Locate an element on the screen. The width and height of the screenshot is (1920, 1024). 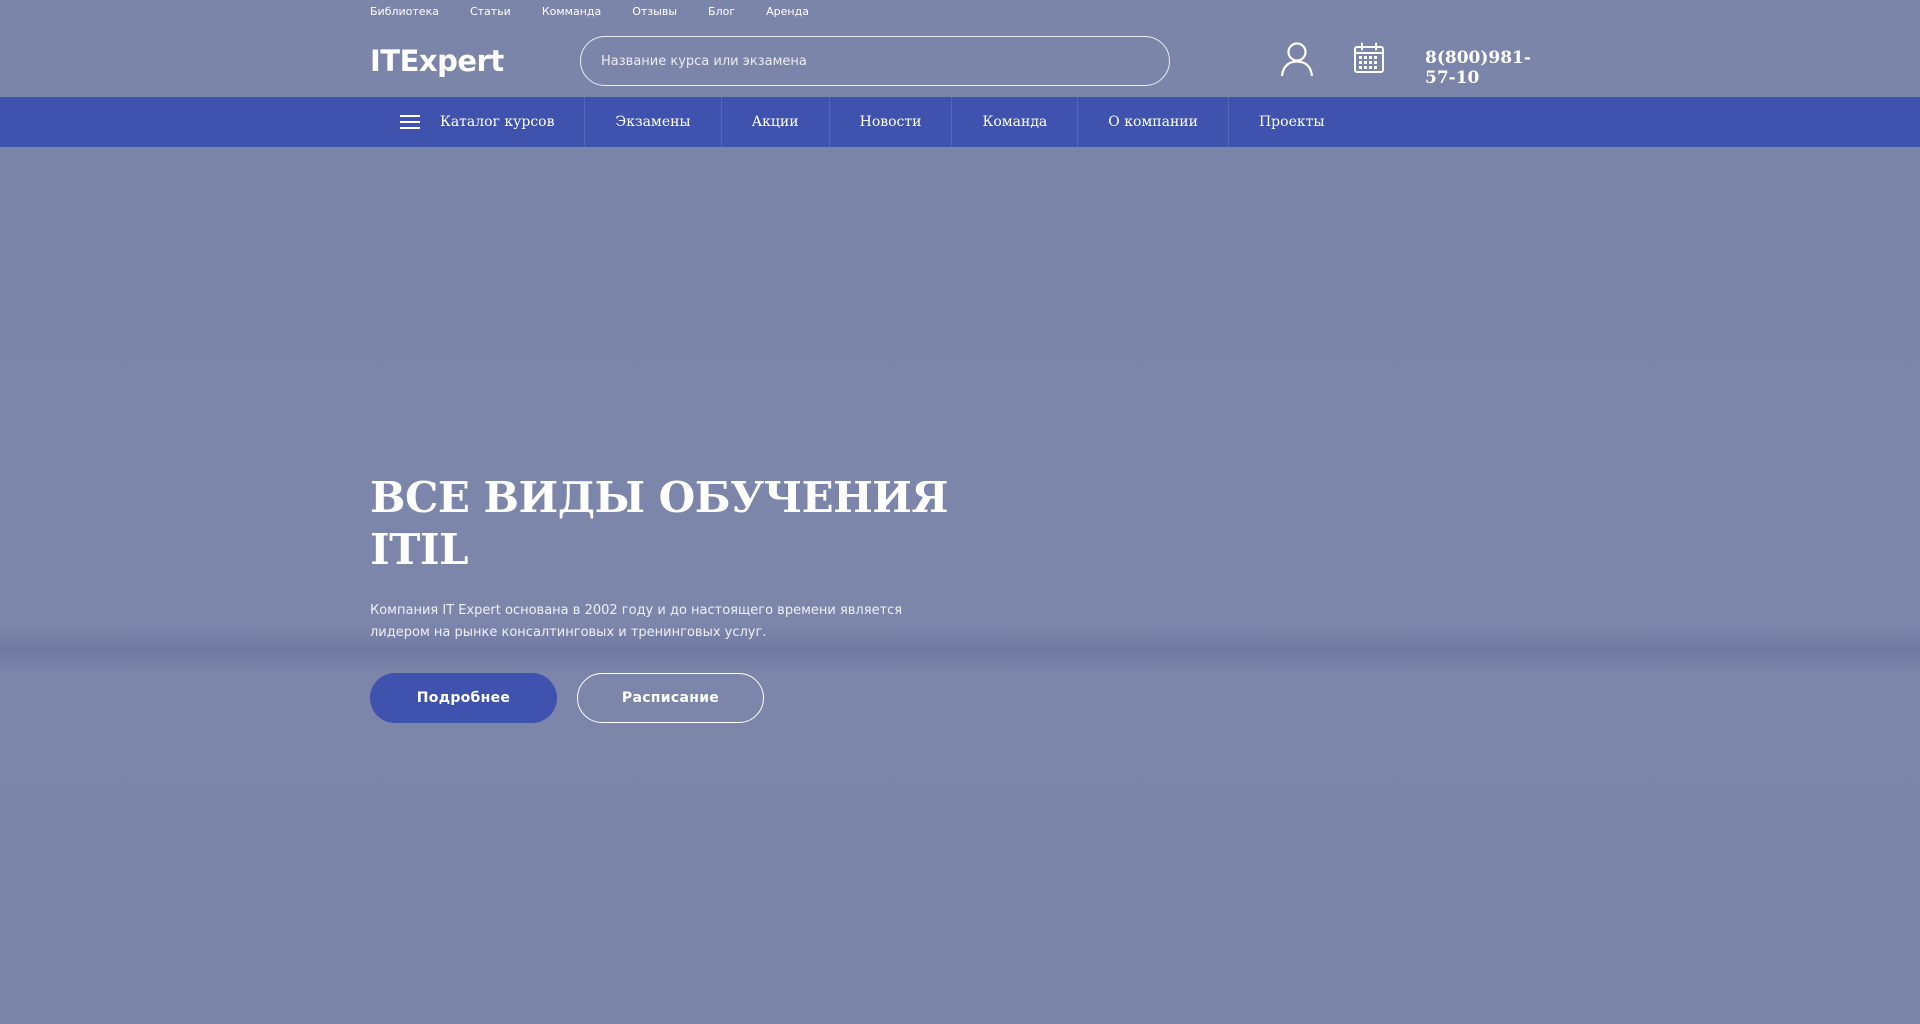
nav-item-about: О компании is located at coordinates (1153, 122).